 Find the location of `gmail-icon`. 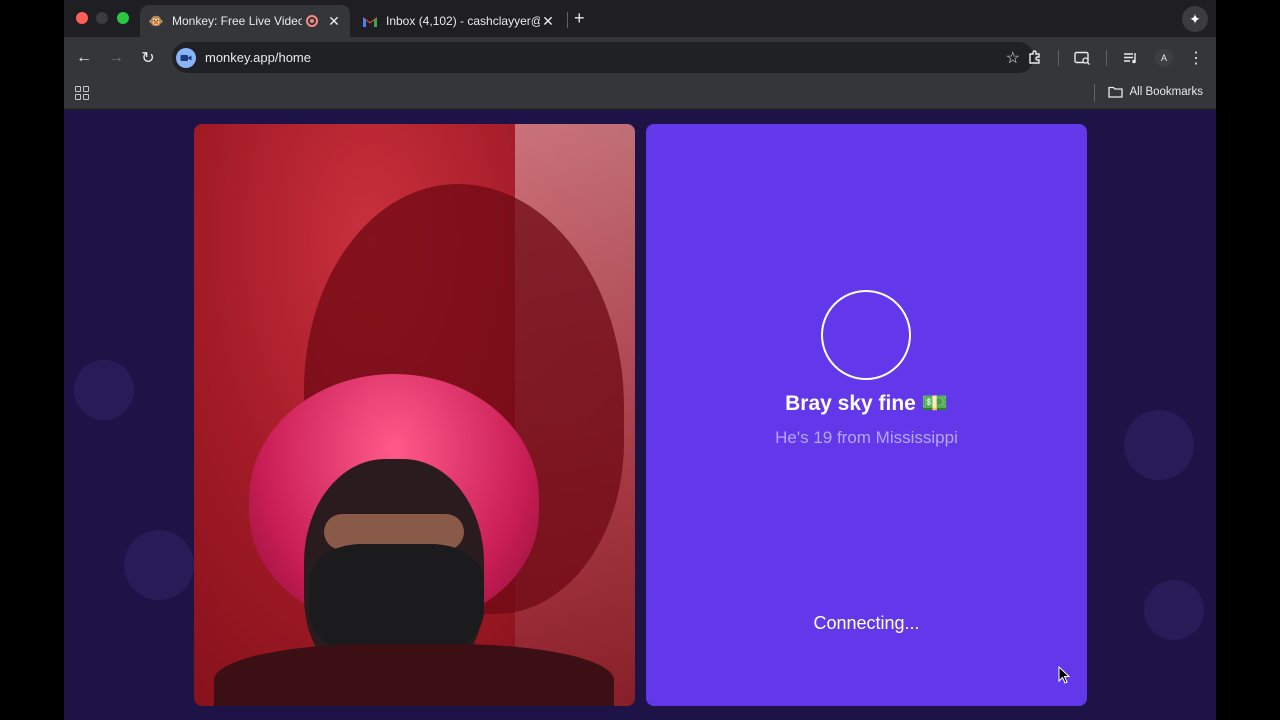

gmail-icon is located at coordinates (370, 21).